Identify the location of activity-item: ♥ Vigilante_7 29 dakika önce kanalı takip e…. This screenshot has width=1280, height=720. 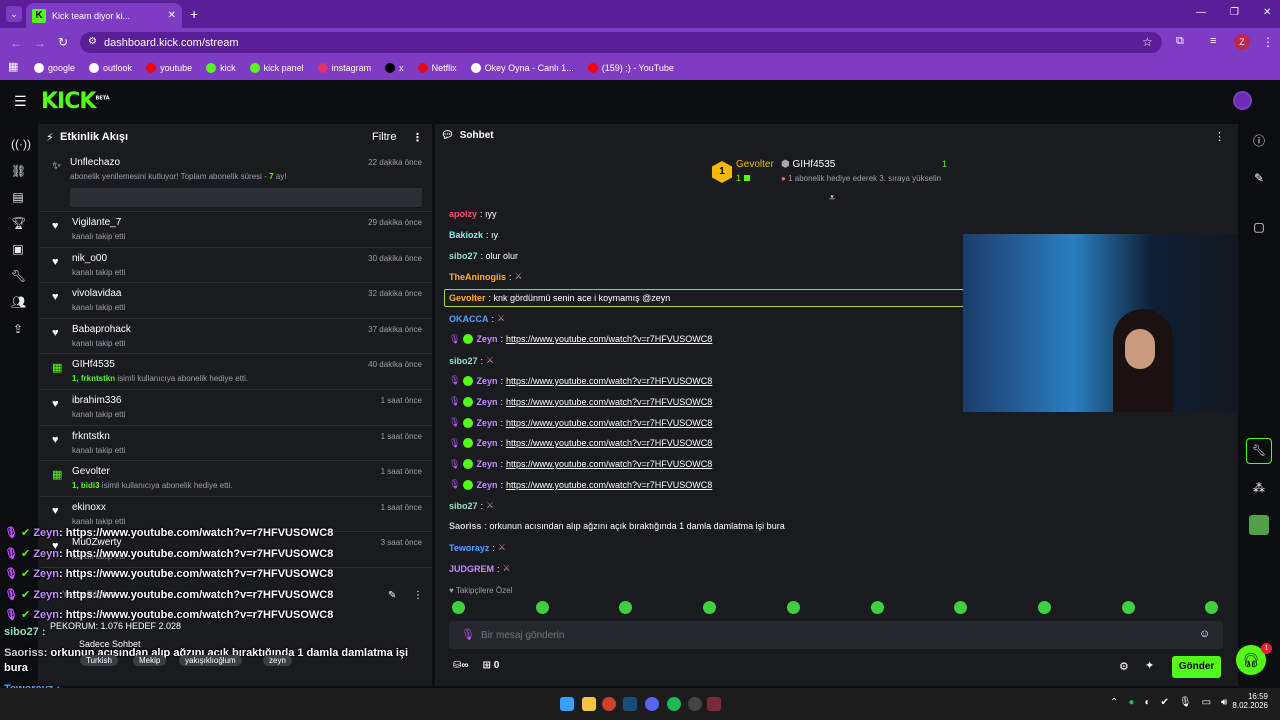
(236, 230).